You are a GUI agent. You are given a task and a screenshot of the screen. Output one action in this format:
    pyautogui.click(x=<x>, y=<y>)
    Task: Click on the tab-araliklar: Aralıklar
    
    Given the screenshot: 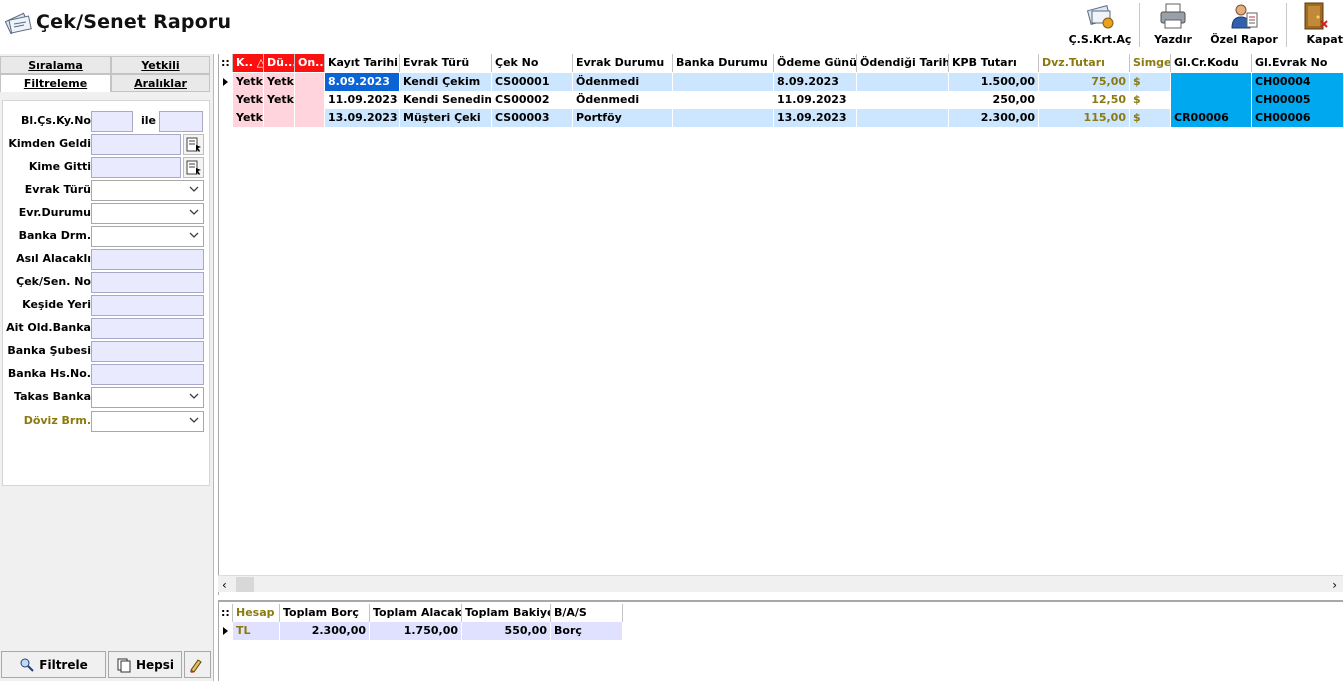 What is the action you would take?
    pyautogui.click(x=160, y=83)
    